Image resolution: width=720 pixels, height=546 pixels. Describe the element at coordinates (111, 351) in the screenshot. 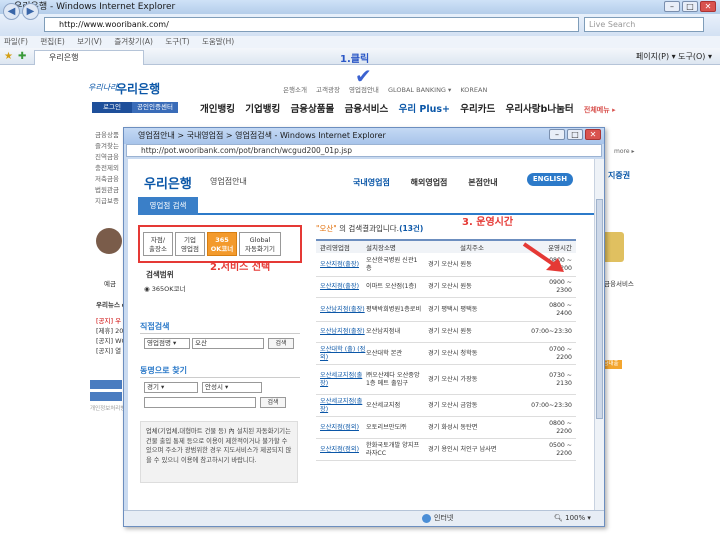

I see `news-item: [공지] 열` at that location.